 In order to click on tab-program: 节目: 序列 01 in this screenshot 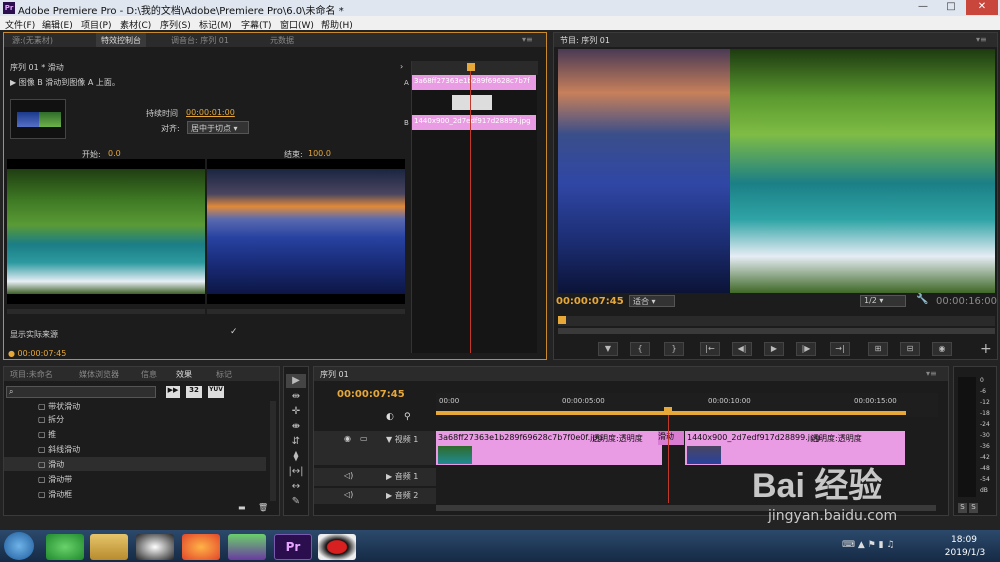, I will do `click(585, 40)`.